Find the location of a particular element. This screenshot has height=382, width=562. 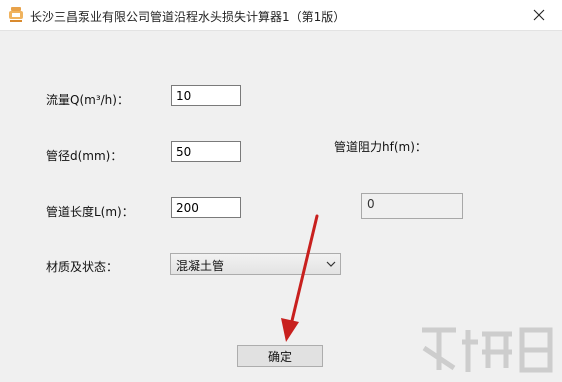

close-icon is located at coordinates (539, 15).